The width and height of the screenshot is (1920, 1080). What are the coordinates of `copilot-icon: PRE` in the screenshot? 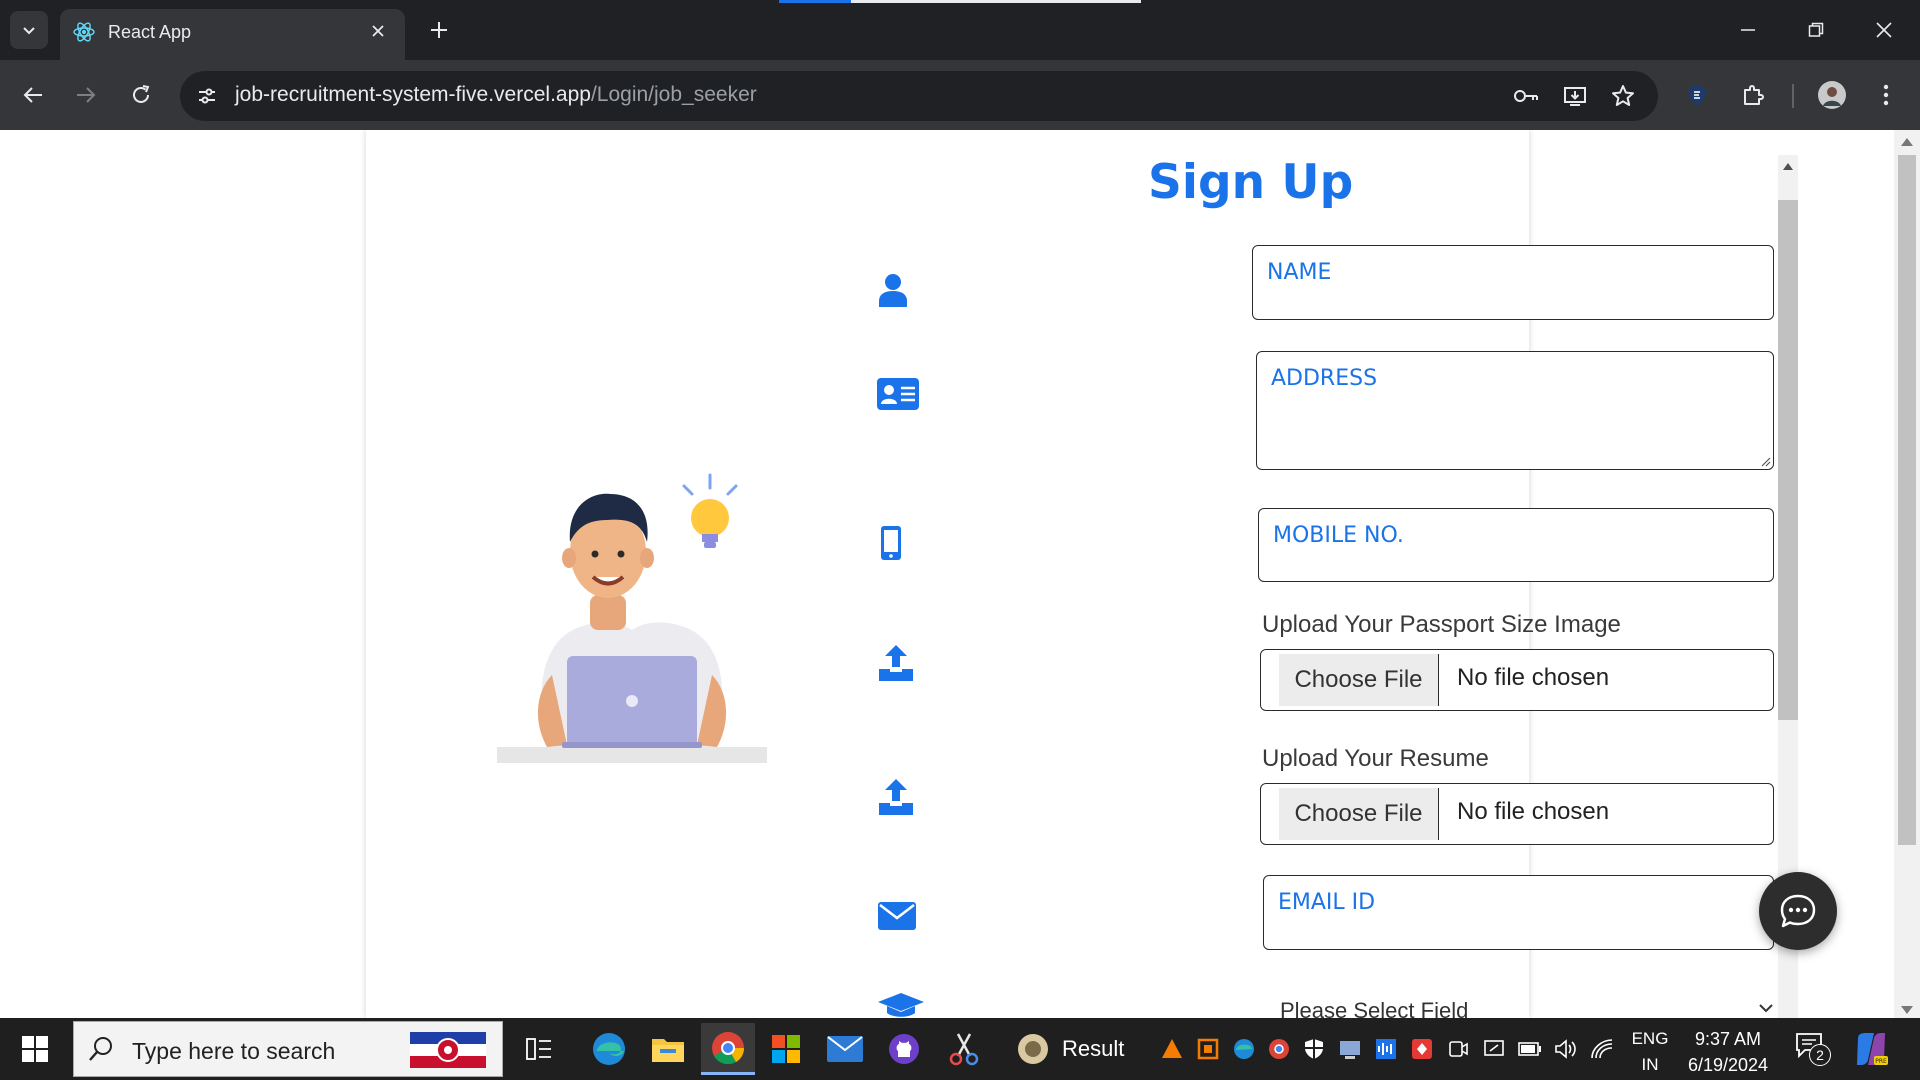 It's located at (1871, 1049).